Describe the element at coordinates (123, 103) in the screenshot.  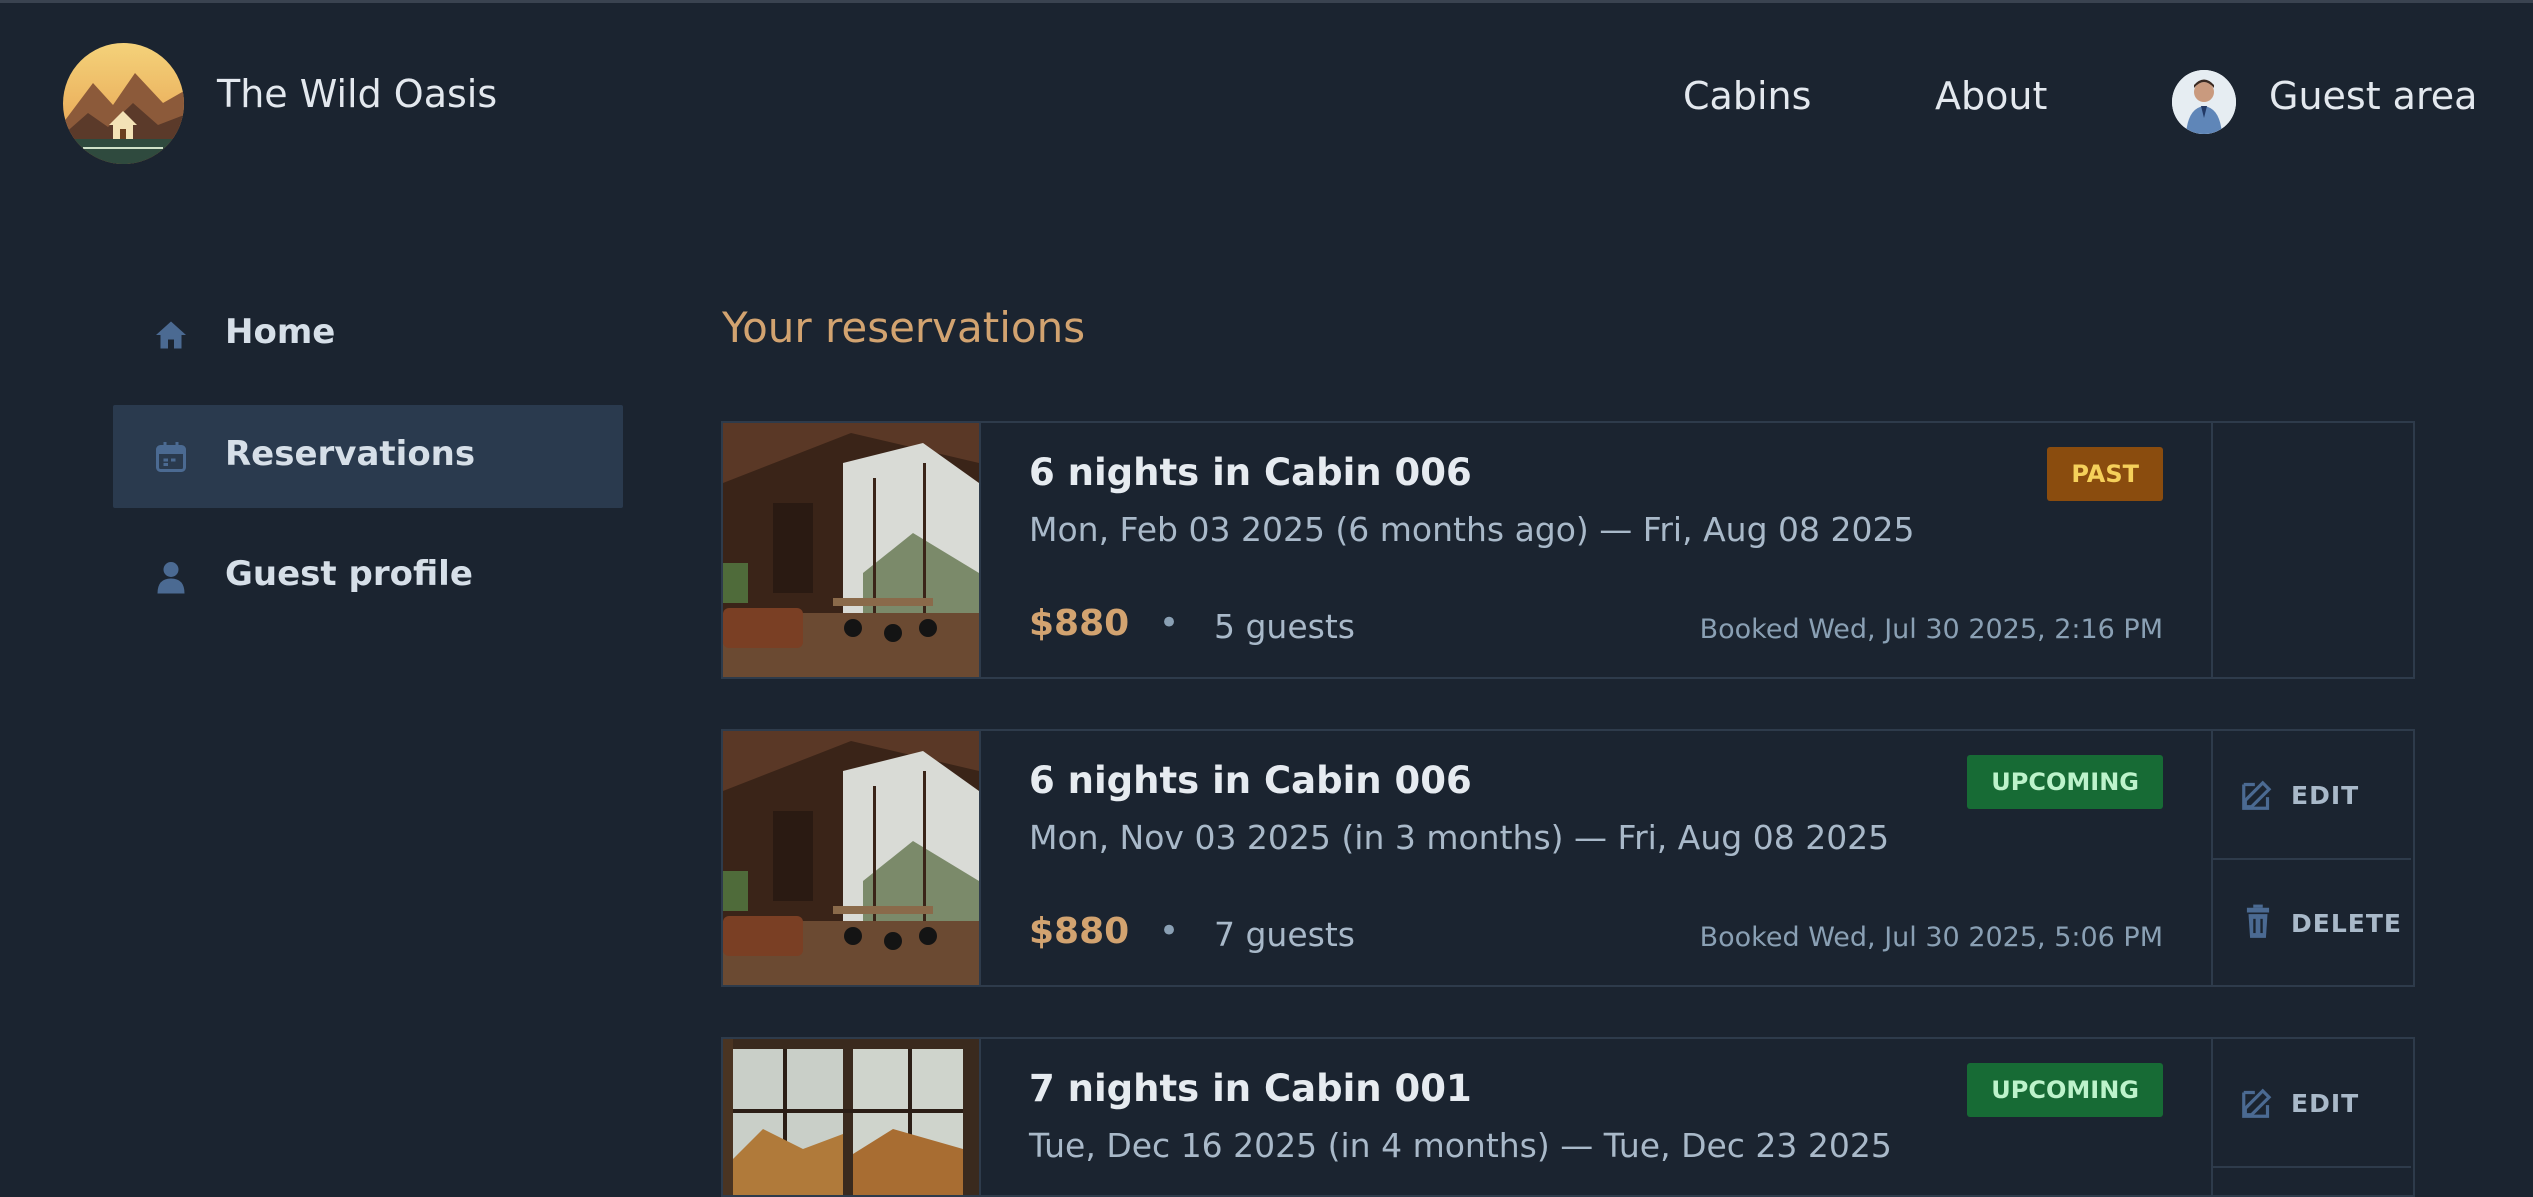
I see `logo` at that location.